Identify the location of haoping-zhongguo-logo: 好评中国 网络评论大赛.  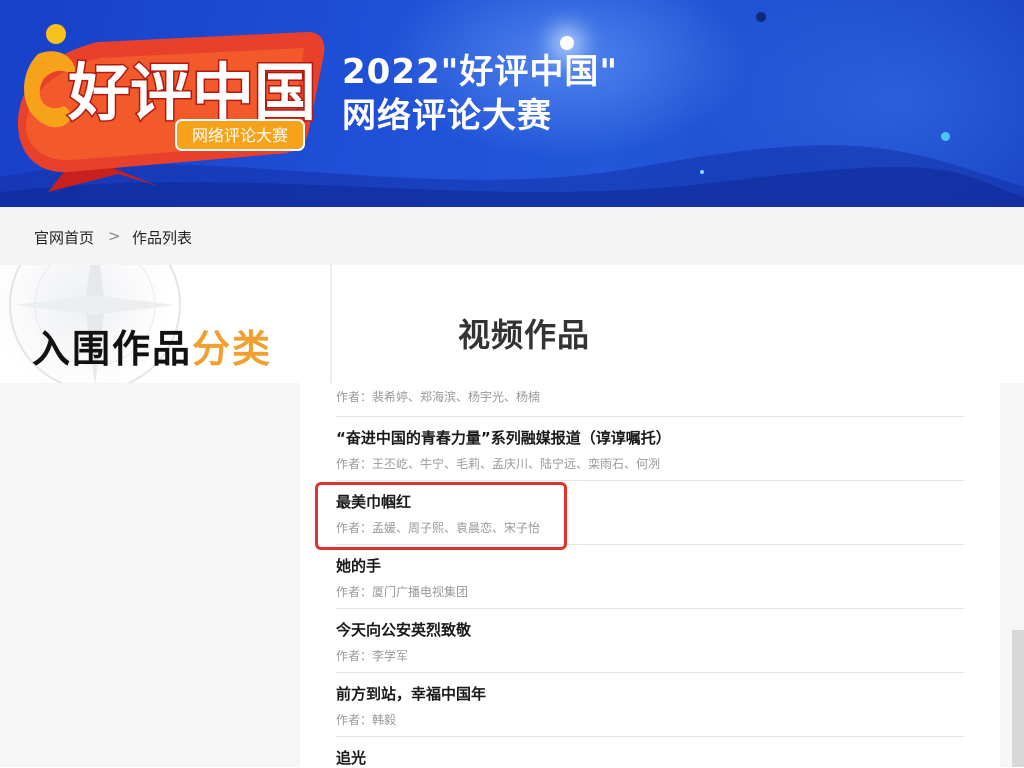
(171, 108).